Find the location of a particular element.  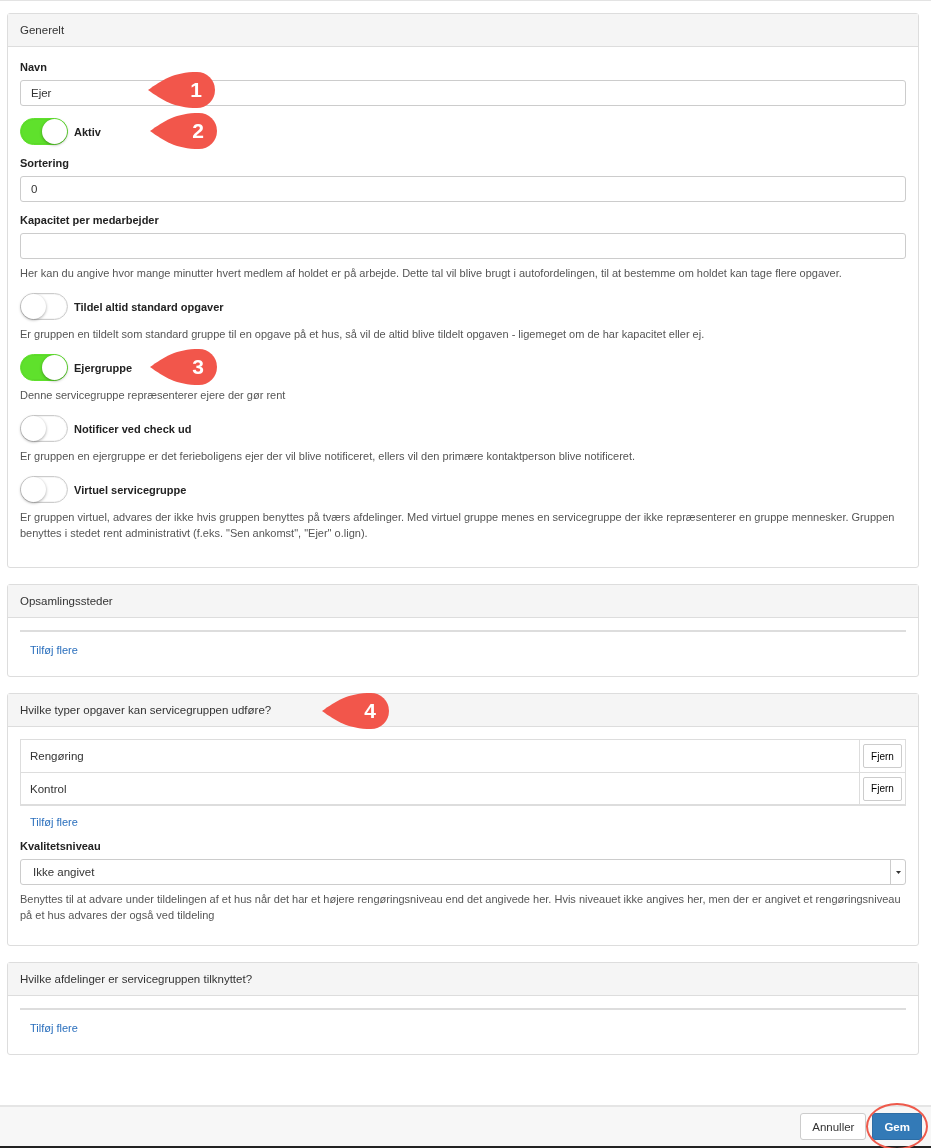

panel-title: Hvilke afdelinger er servicegruppen tilknyttet? is located at coordinates (136, 979).